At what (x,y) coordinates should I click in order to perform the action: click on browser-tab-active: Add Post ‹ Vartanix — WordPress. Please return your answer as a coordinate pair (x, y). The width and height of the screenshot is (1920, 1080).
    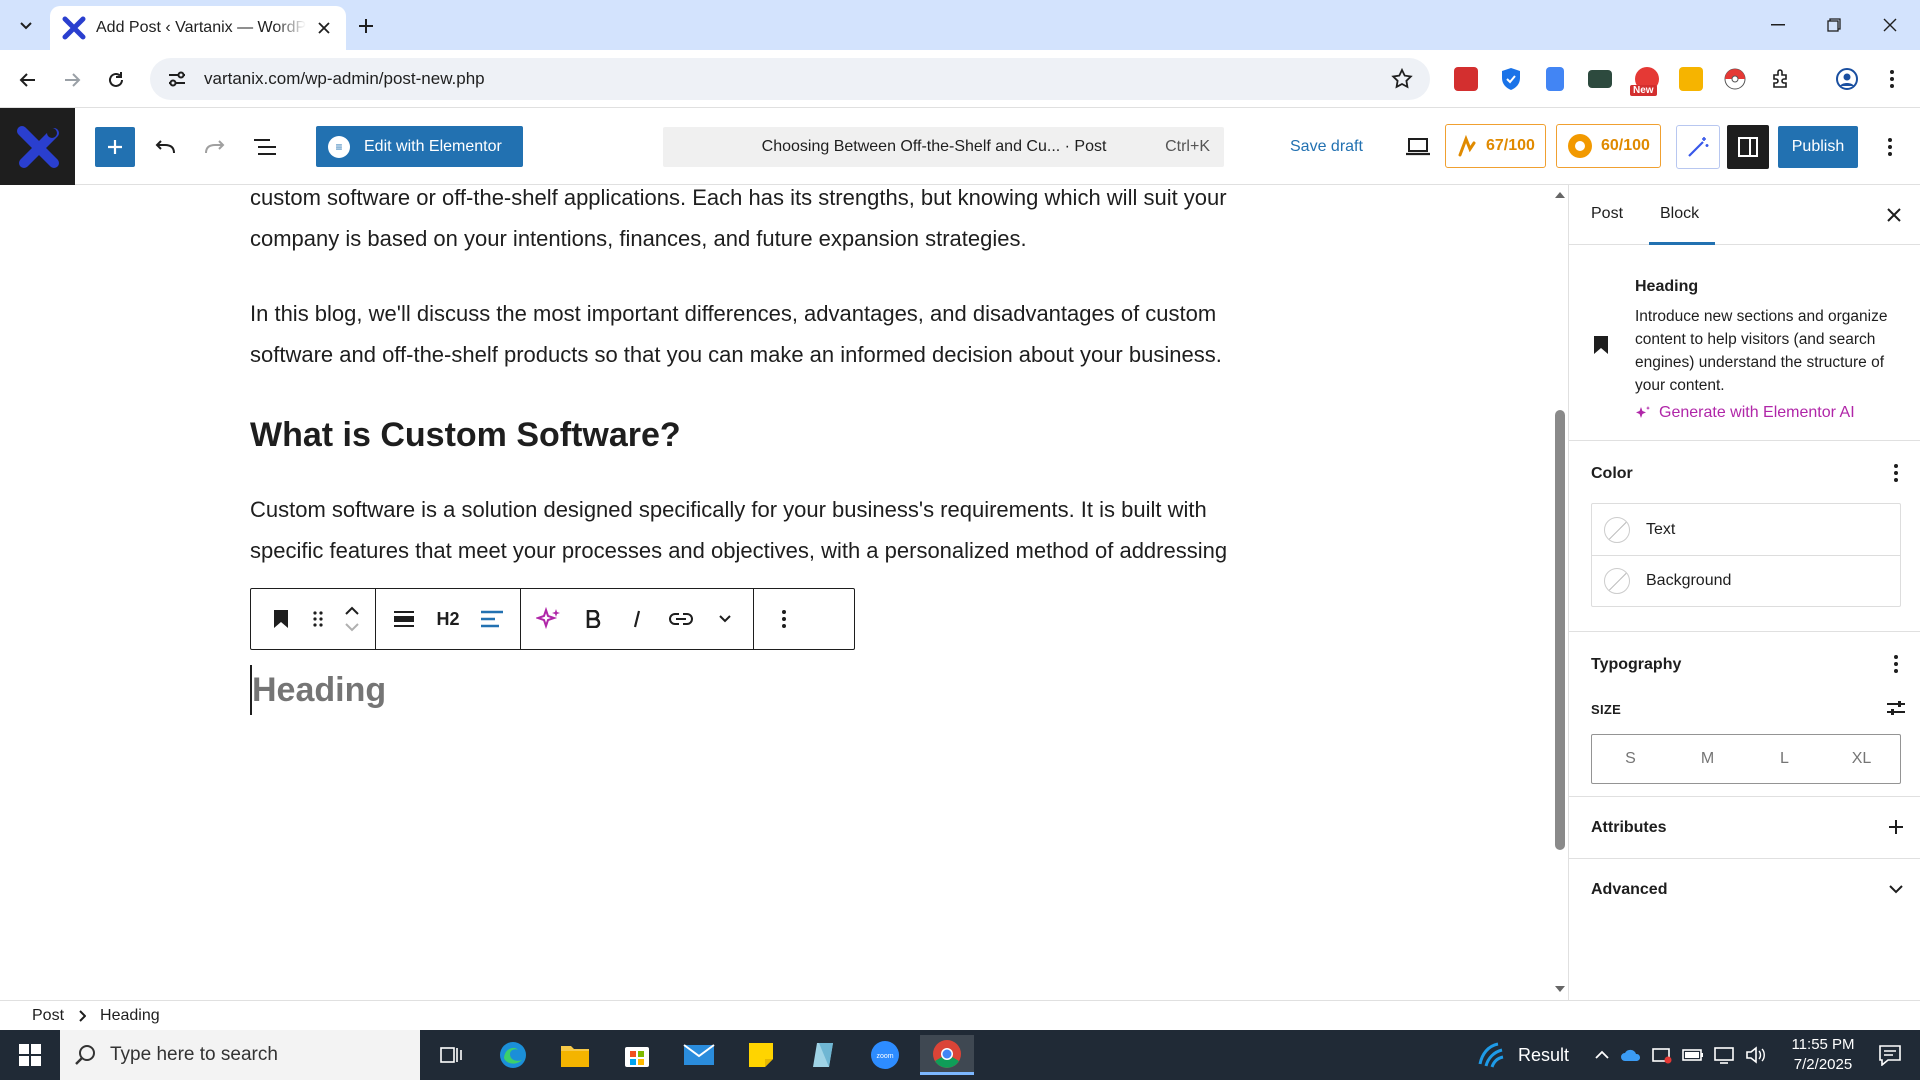
    Looking at the image, I should click on (198, 28).